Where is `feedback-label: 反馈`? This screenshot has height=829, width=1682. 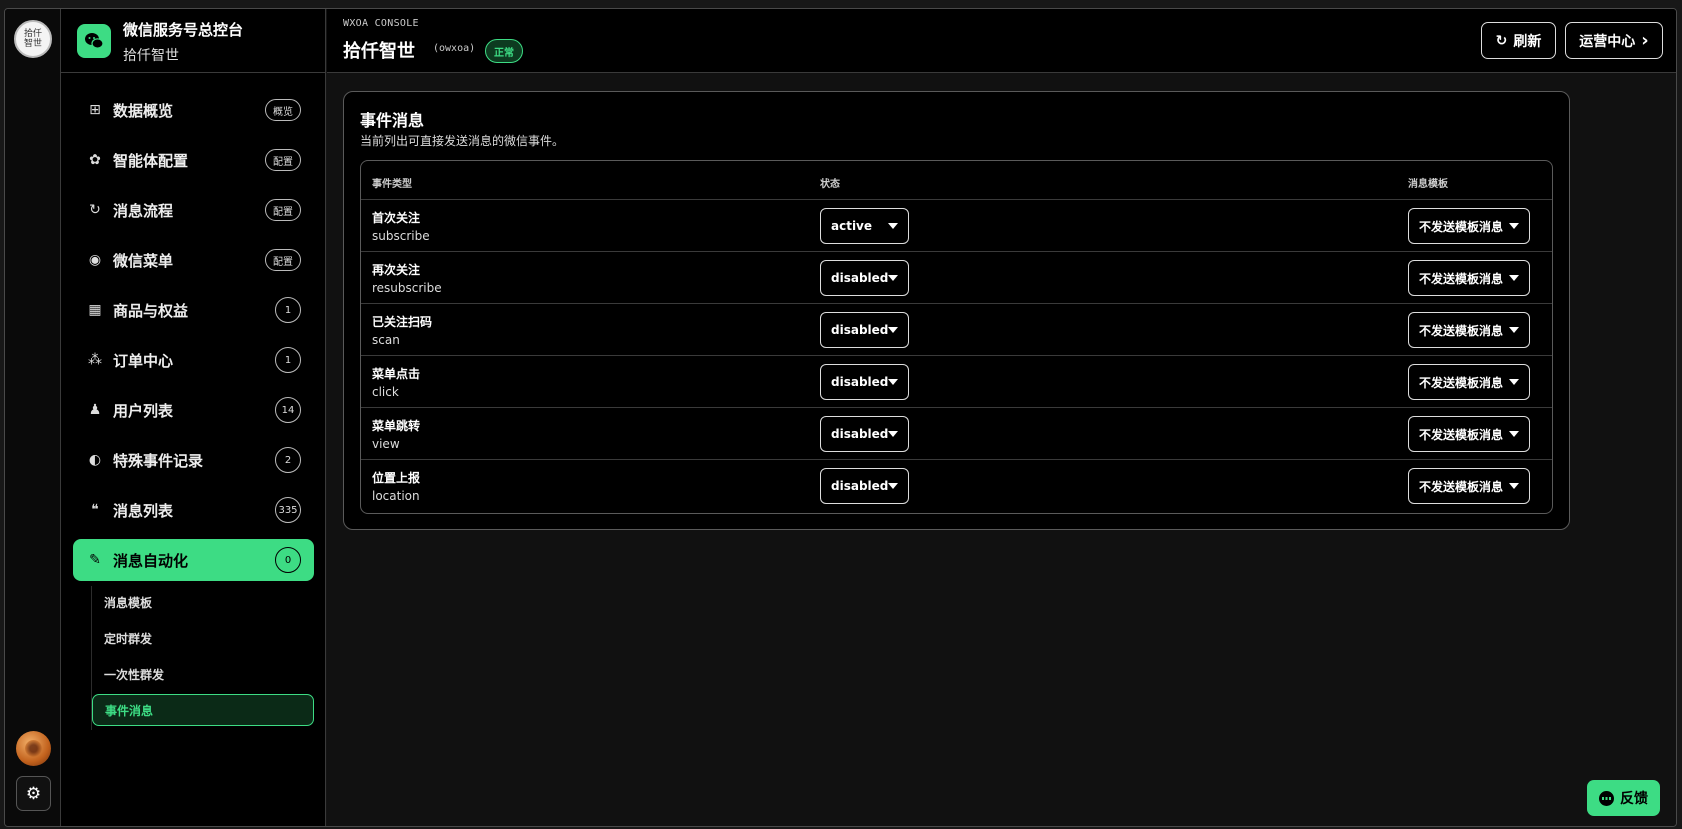
feedback-label: 反馈 is located at coordinates (1634, 799).